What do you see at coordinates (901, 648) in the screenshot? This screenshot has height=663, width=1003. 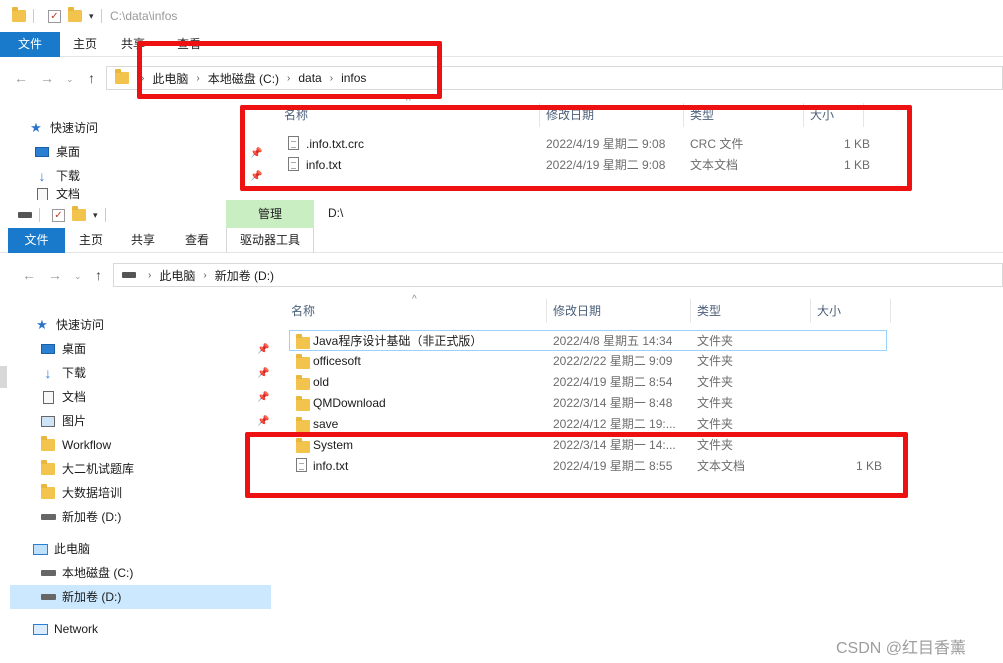 I see `watermark: CSDN @红目香薰` at bounding box center [901, 648].